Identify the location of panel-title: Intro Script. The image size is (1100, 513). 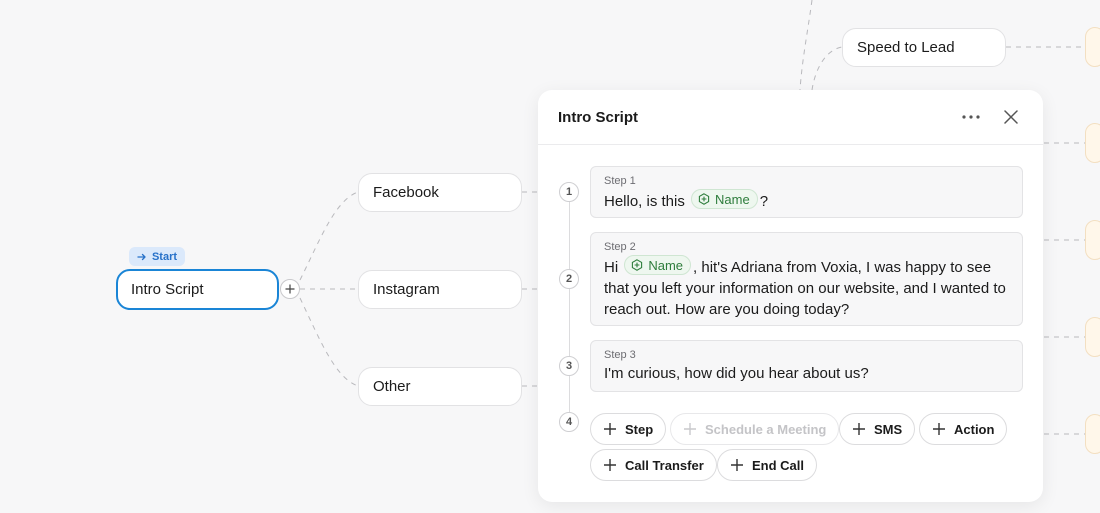
(598, 117).